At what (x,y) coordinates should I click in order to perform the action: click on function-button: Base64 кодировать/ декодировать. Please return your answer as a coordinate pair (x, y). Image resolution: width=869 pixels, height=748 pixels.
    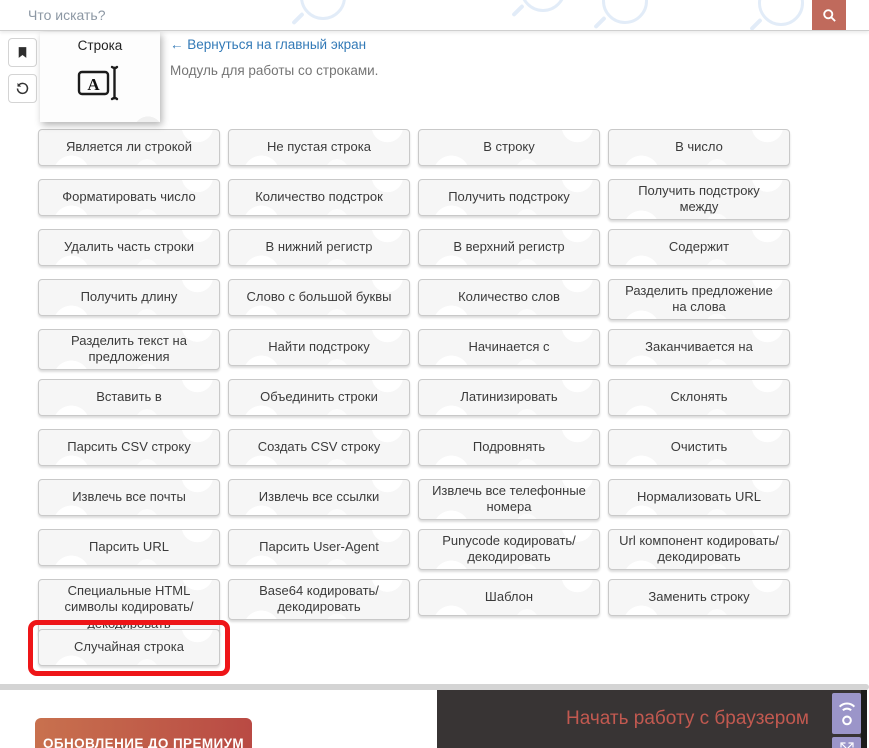
    Looking at the image, I should click on (319, 599).